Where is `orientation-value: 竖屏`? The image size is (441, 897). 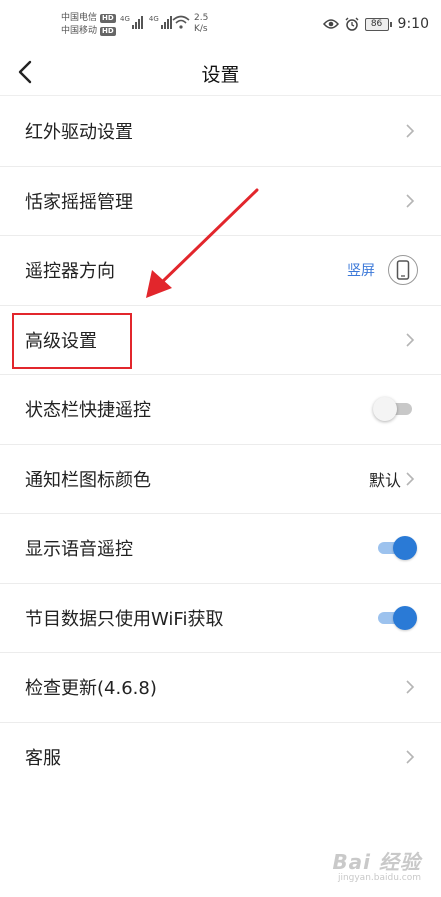
orientation-value: 竖屏 is located at coordinates (361, 271).